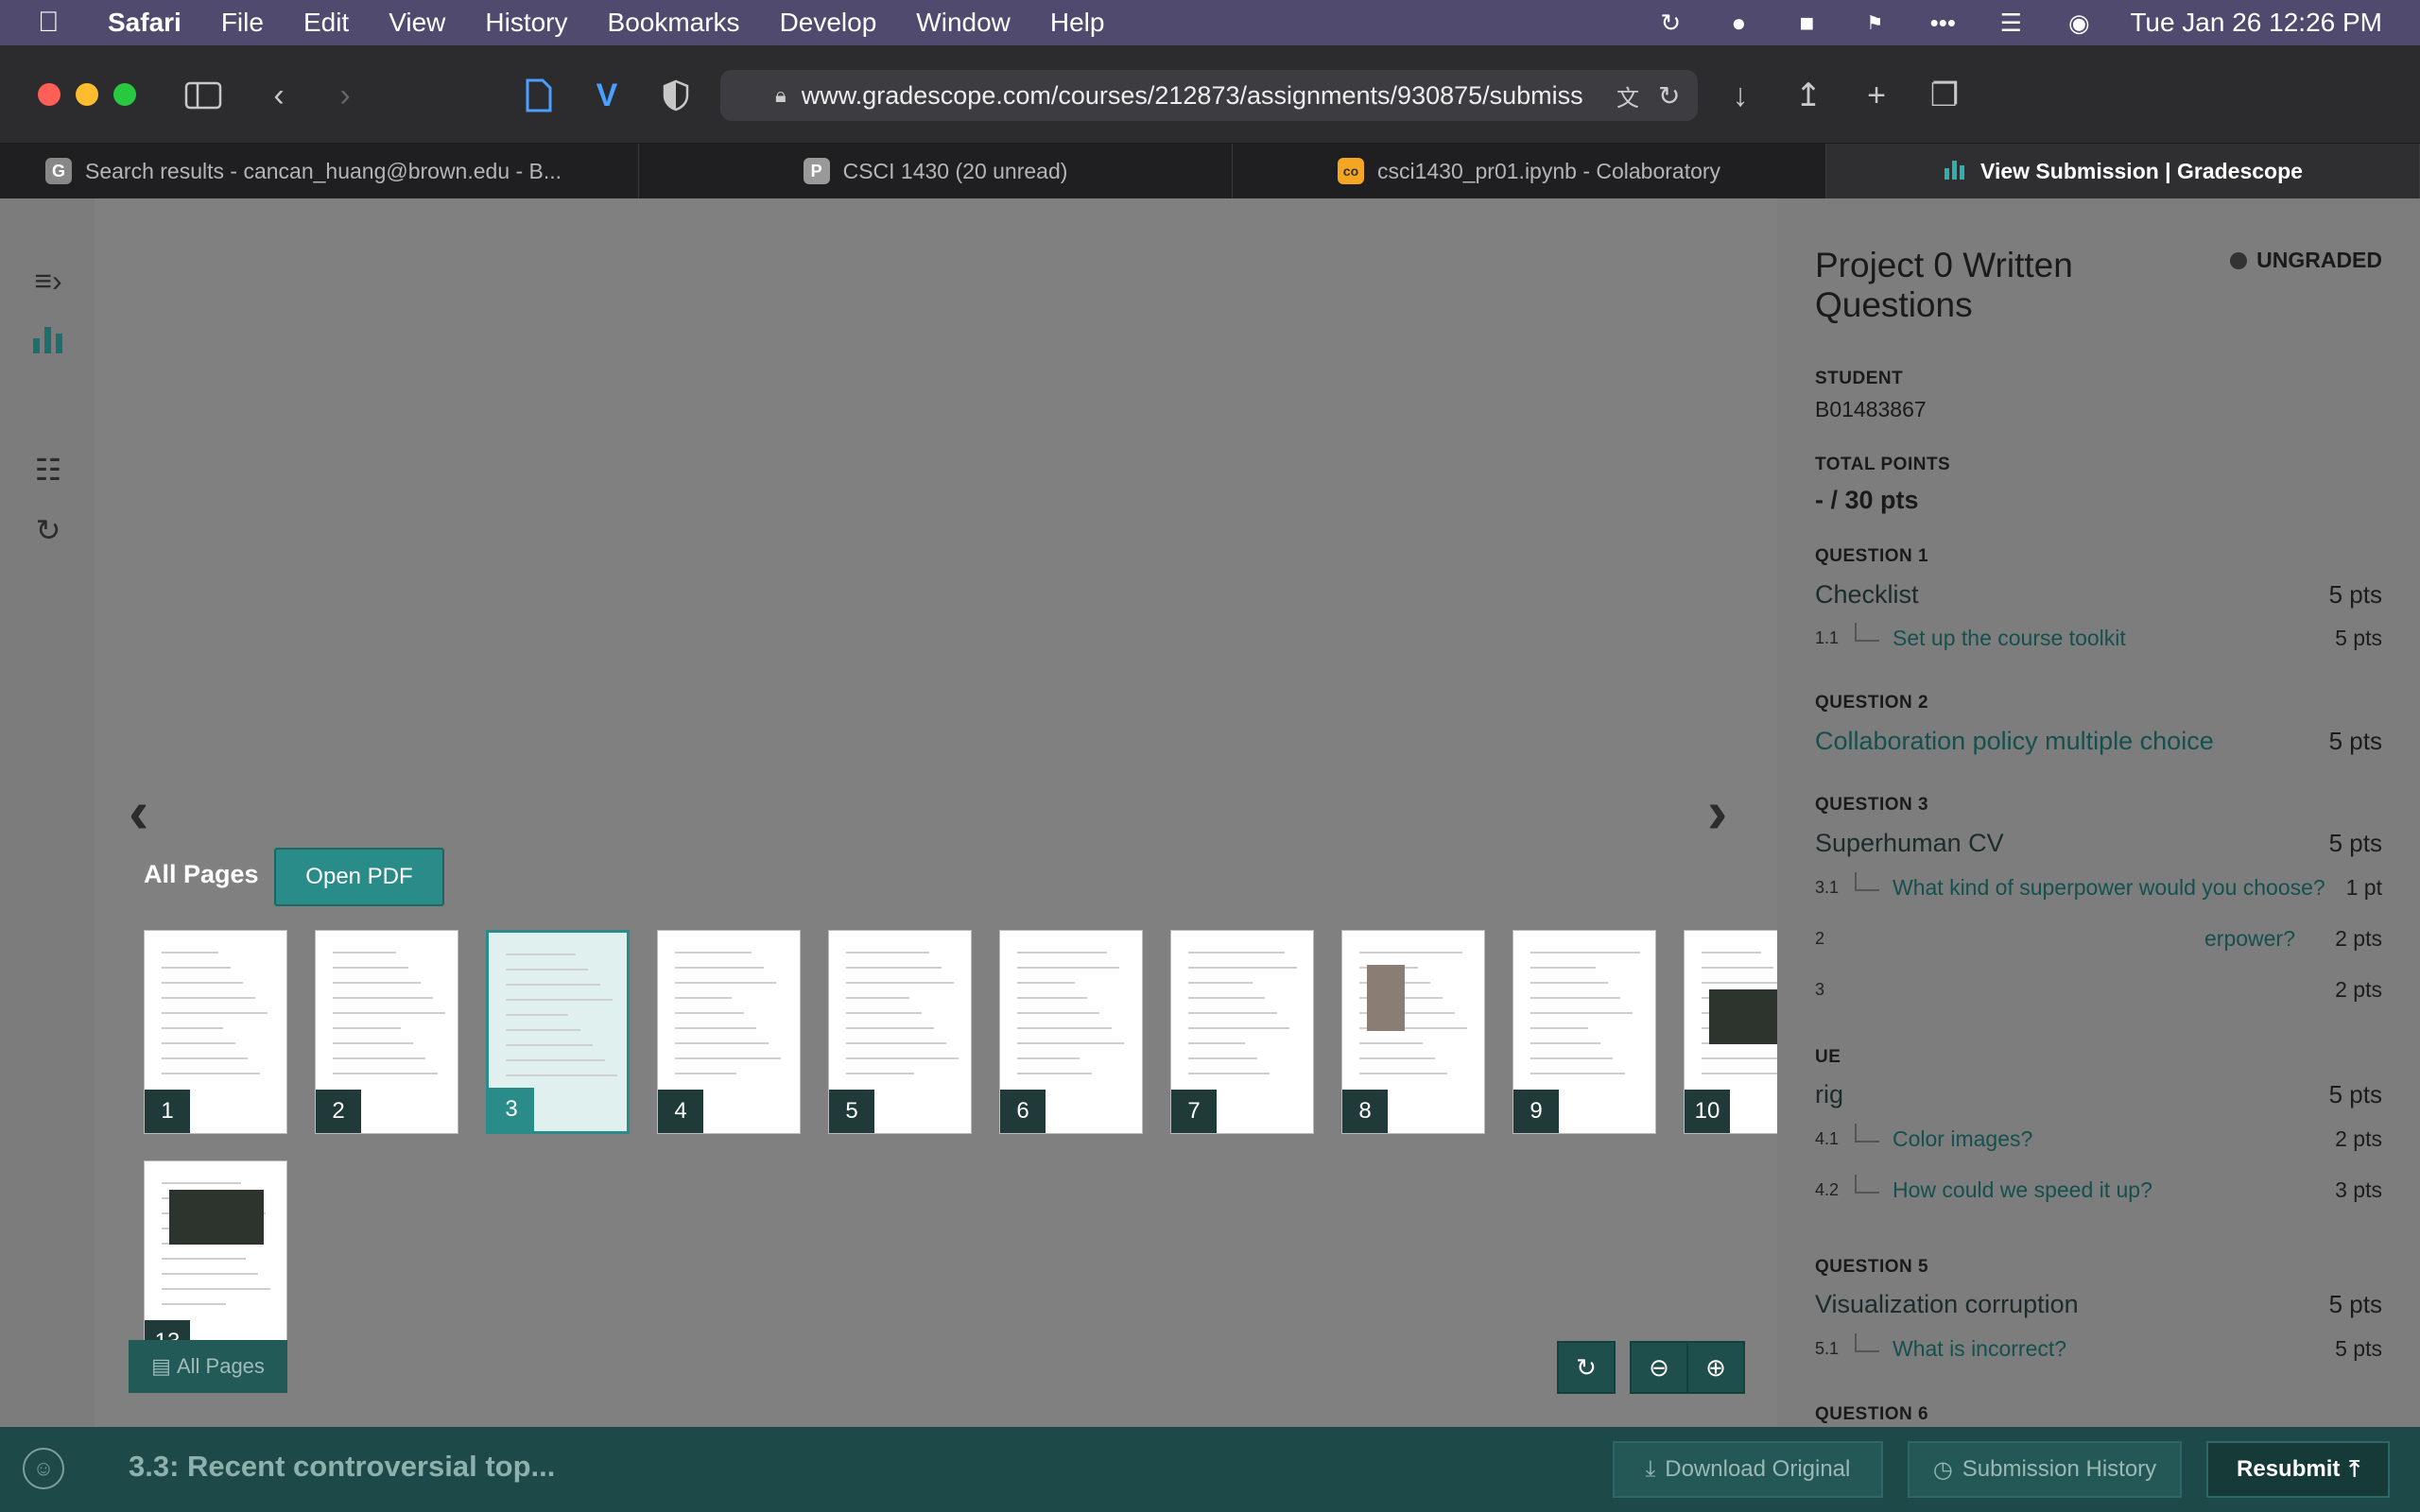  Describe the element at coordinates (2079, 23) in the screenshot. I see `siri-icon: ◉` at that location.